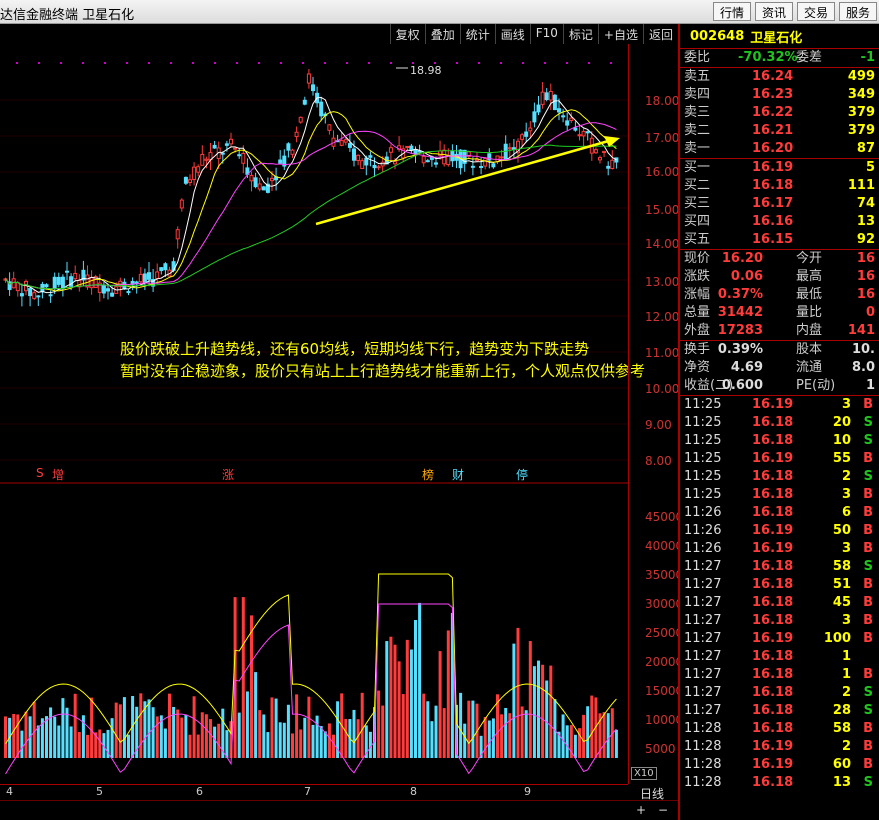 The height and width of the screenshot is (820, 879). What do you see at coordinates (779, 168) in the screenshot?
I see `order-book-row: 买一 16.19 5` at bounding box center [779, 168].